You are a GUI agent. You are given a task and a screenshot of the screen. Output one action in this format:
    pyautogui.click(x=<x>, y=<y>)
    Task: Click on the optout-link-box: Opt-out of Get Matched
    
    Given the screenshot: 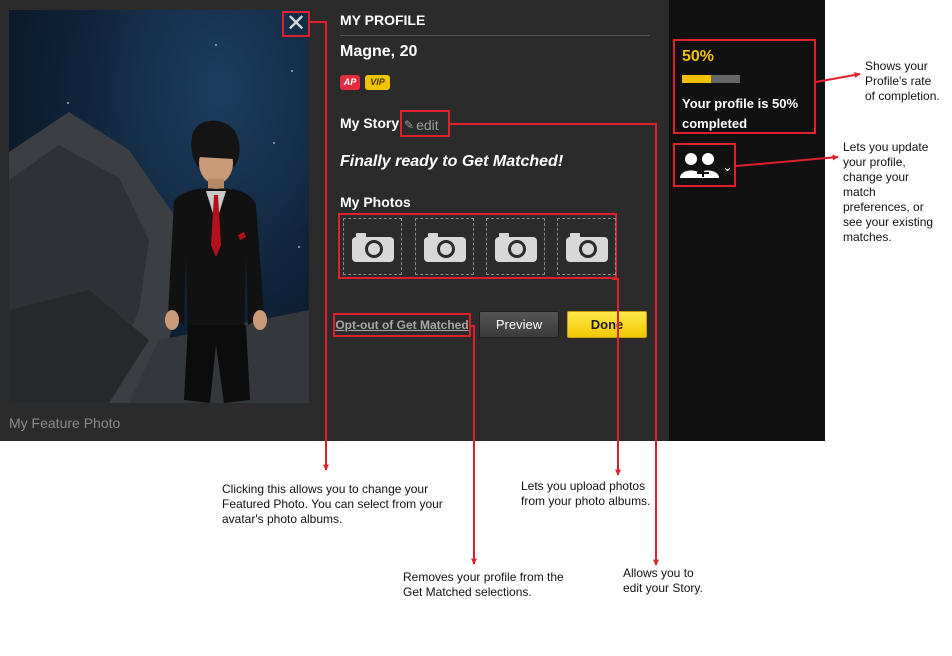 What is the action you would take?
    pyautogui.click(x=402, y=325)
    